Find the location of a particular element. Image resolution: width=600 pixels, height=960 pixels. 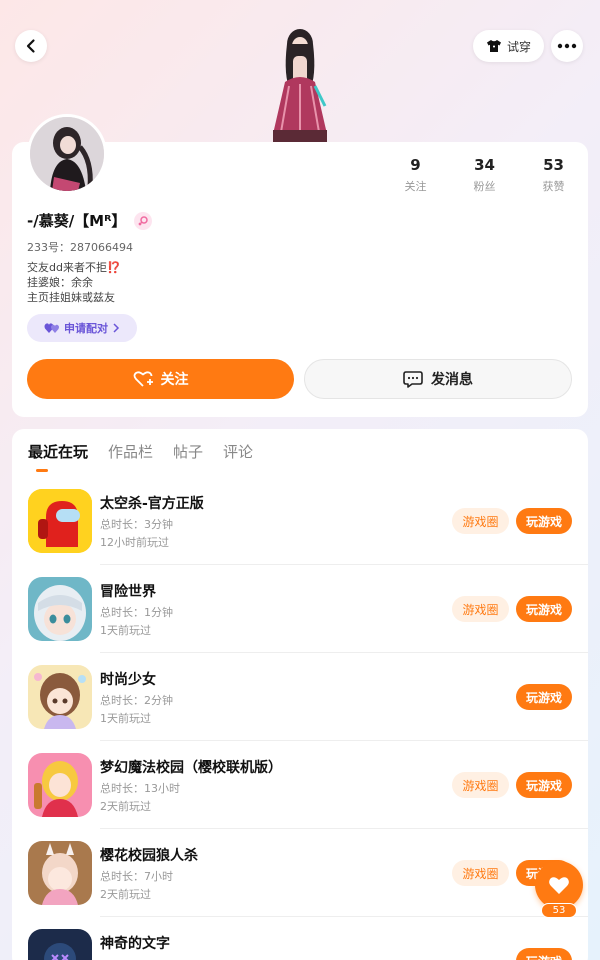

profile-tabs: 最近在玩 作品栏 帖子 评论 is located at coordinates (140, 456).